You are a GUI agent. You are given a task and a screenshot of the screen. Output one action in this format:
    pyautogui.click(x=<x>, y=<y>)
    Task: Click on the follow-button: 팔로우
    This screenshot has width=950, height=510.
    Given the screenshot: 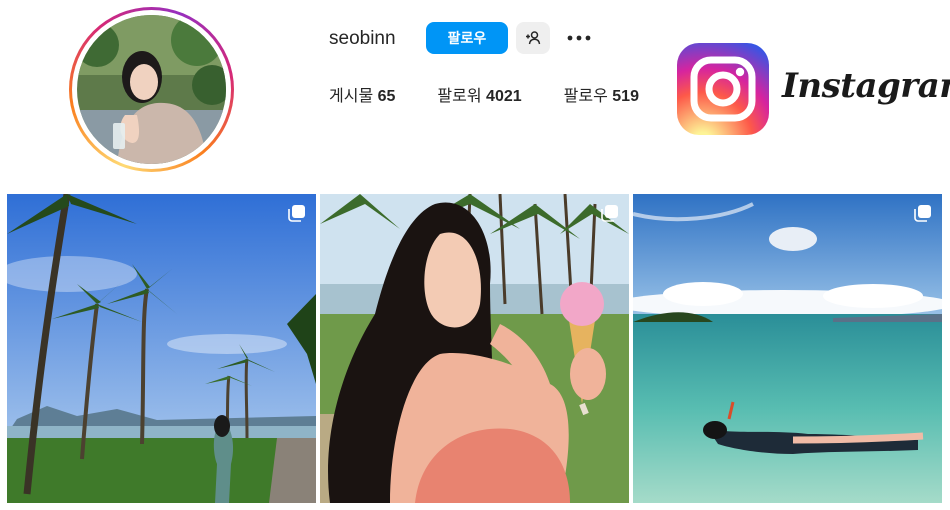 What is the action you would take?
    pyautogui.click(x=467, y=38)
    